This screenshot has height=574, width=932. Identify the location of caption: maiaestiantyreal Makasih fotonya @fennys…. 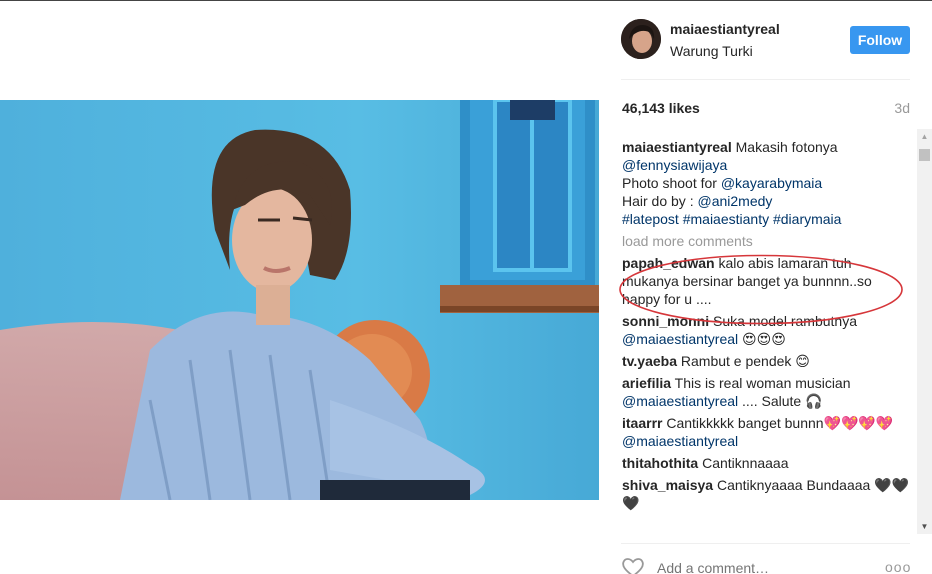
(767, 183).